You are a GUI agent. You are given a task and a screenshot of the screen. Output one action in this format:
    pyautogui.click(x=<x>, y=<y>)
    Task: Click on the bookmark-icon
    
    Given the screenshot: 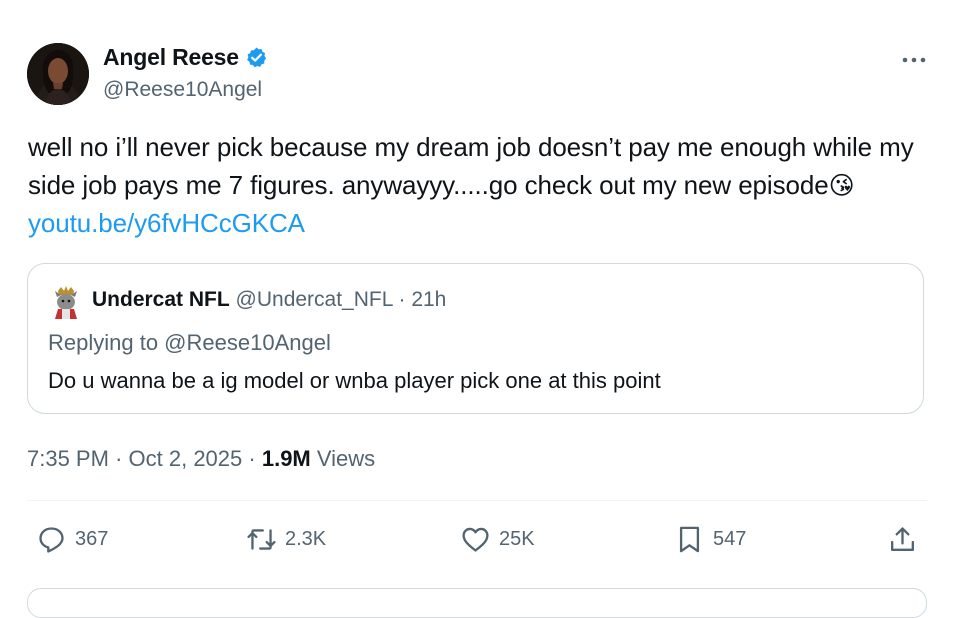 What is the action you would take?
    pyautogui.click(x=689, y=539)
    